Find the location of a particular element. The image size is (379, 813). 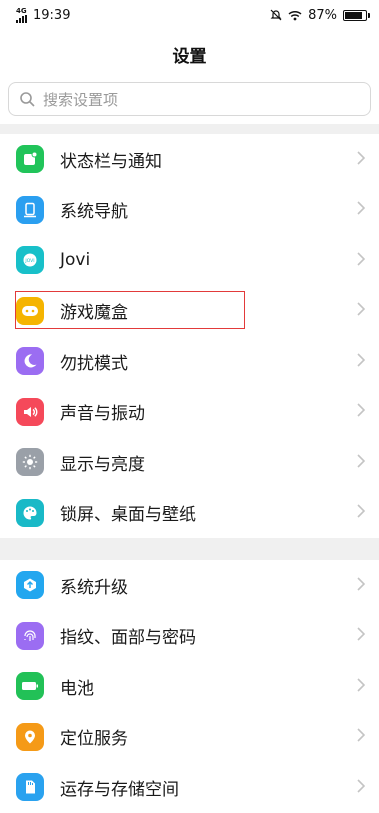

status-right: 87% is located at coordinates (320, 15).